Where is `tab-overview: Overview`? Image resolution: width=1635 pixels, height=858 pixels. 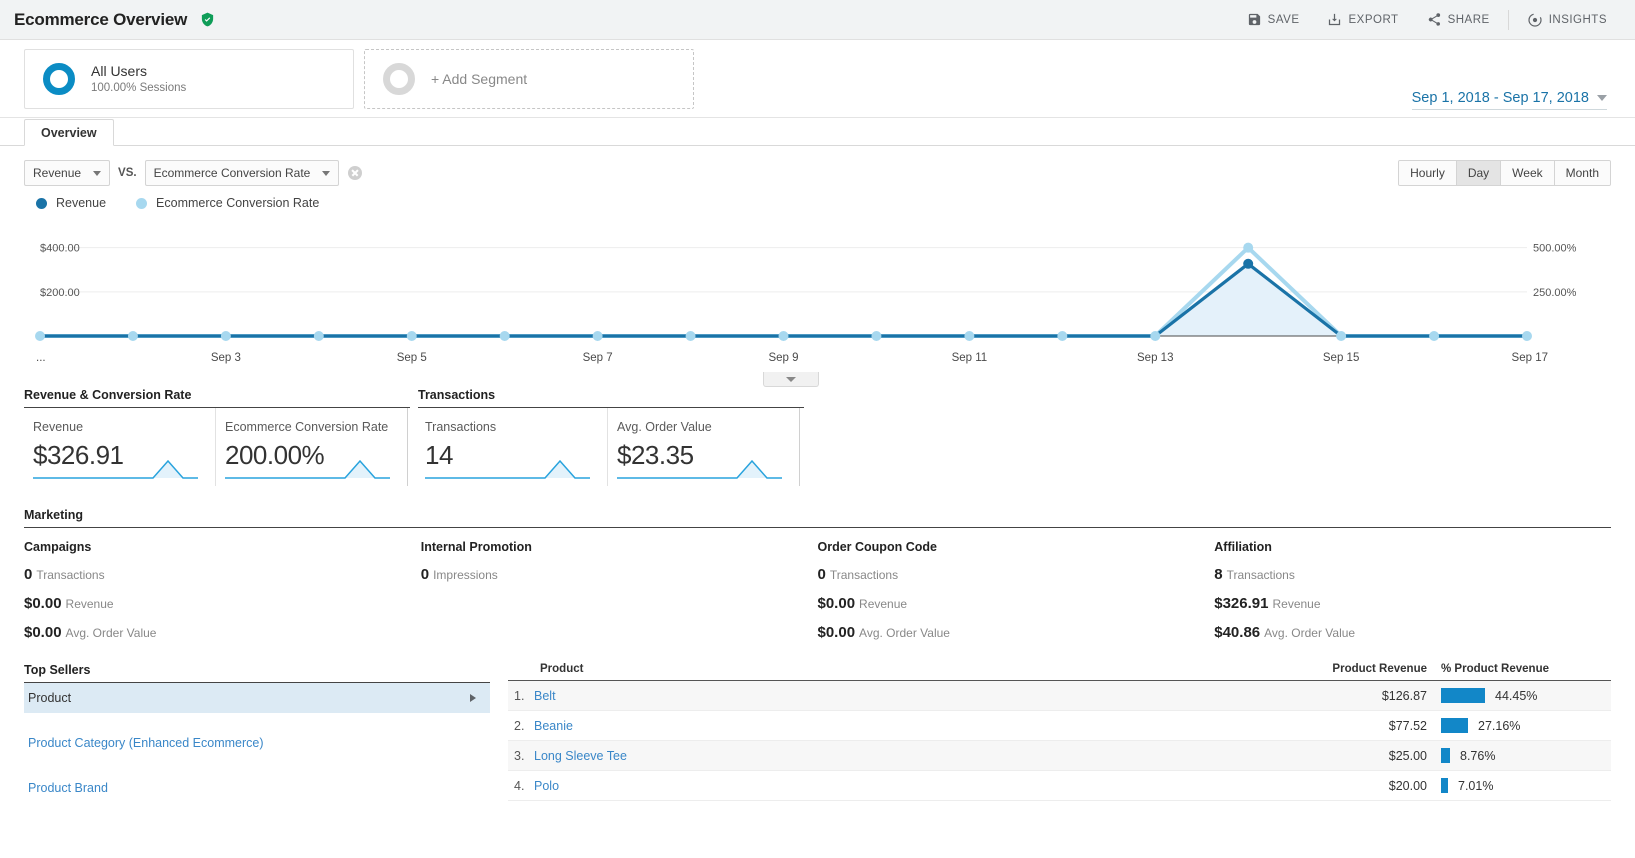 tab-overview: Overview is located at coordinates (69, 132).